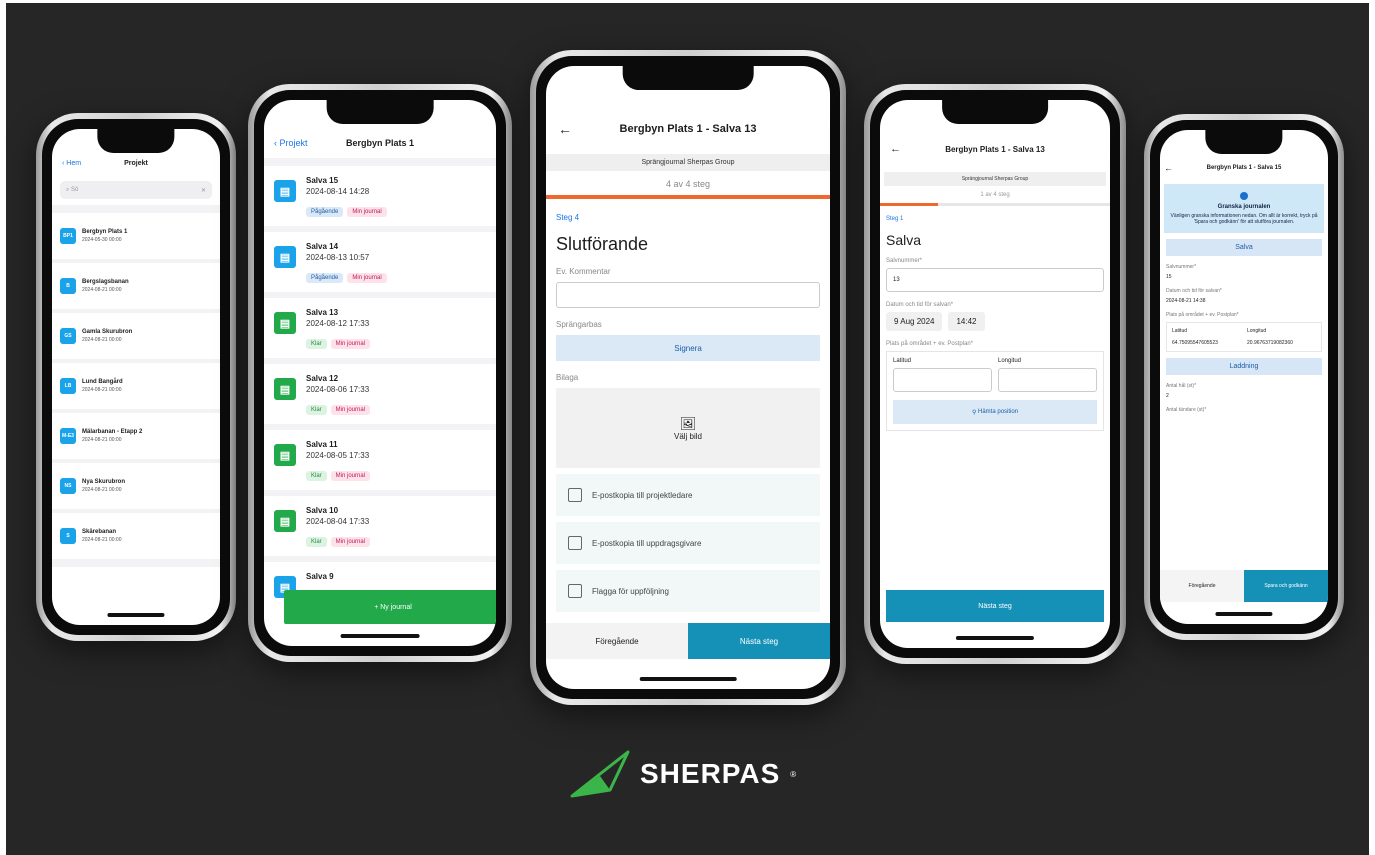 This screenshot has width=1375, height=855. I want to click on project-row: BP1 Bergbyn Plats 1 2024-05-30 00:00, so click(136, 236).